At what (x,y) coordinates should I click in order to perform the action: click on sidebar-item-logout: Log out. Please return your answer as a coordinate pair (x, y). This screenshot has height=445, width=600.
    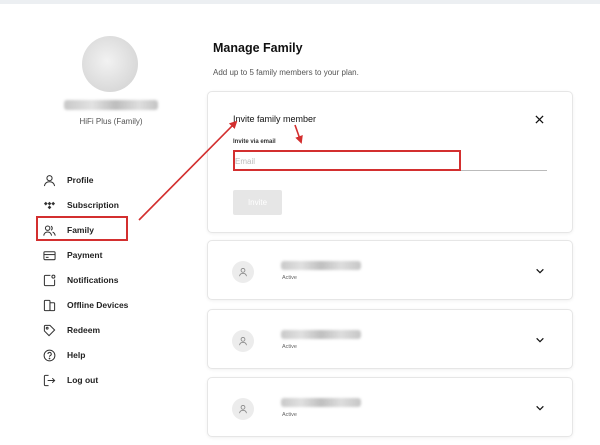
    Looking at the image, I should click on (107, 380).